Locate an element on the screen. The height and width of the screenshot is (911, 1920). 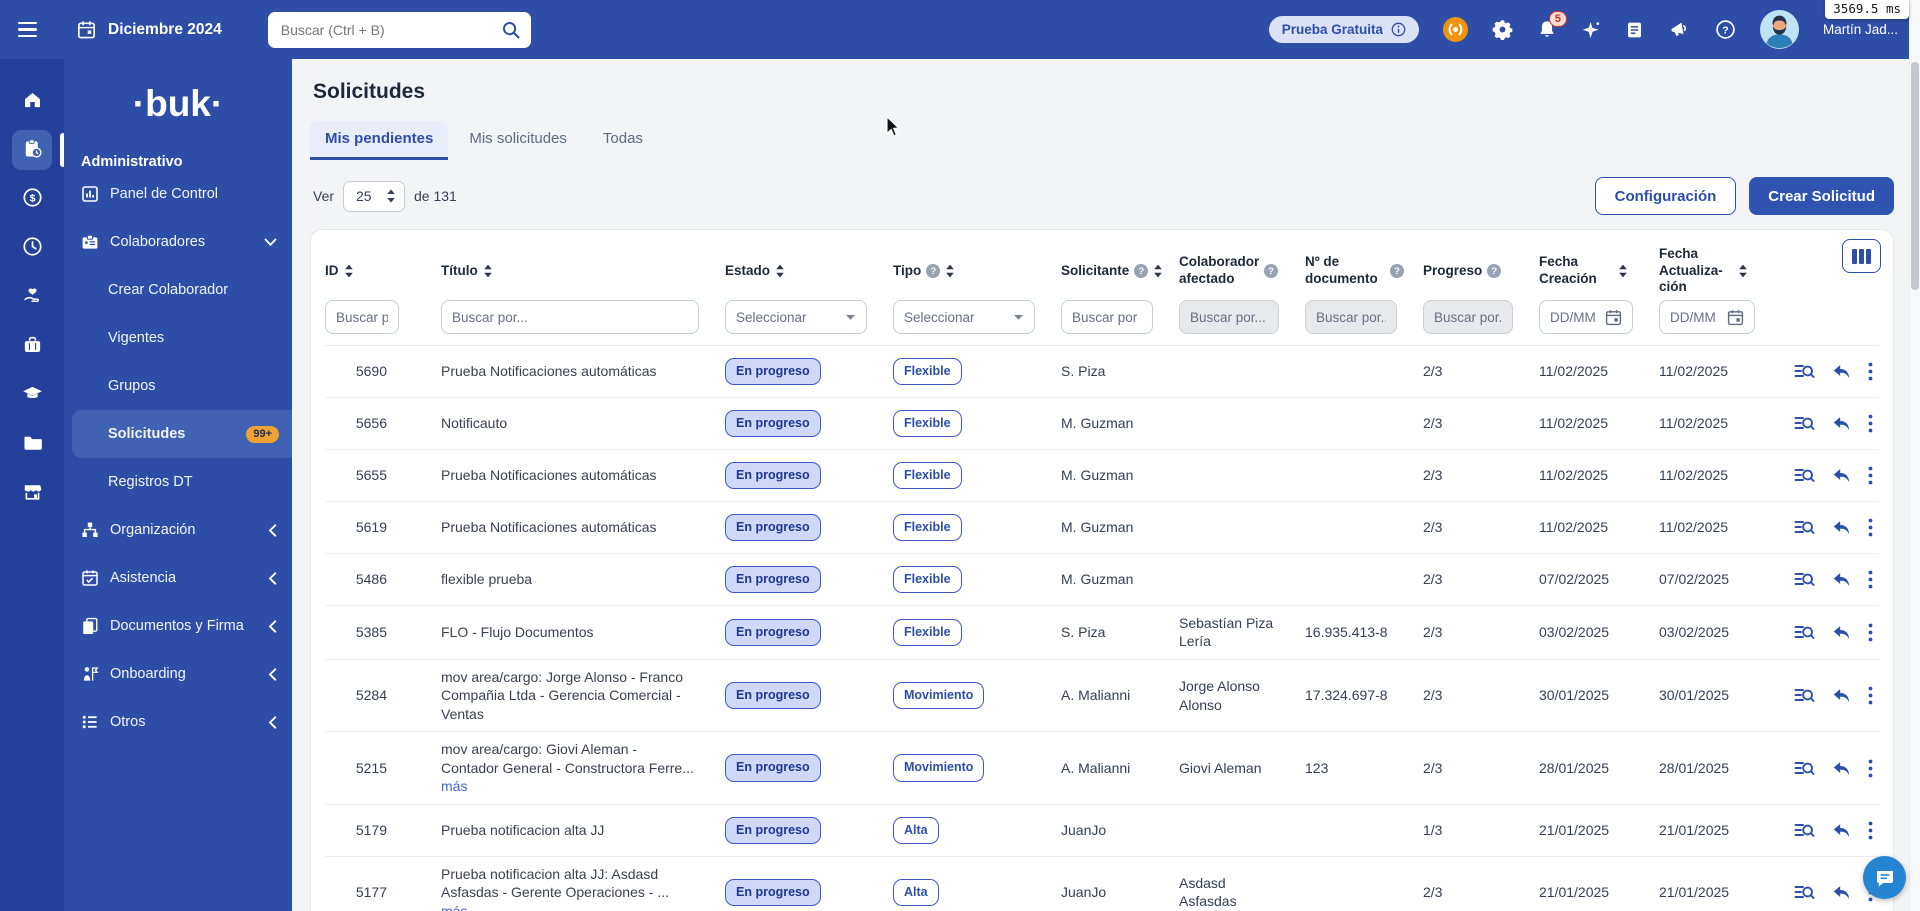
chat-fab-button is located at coordinates (1884, 877).